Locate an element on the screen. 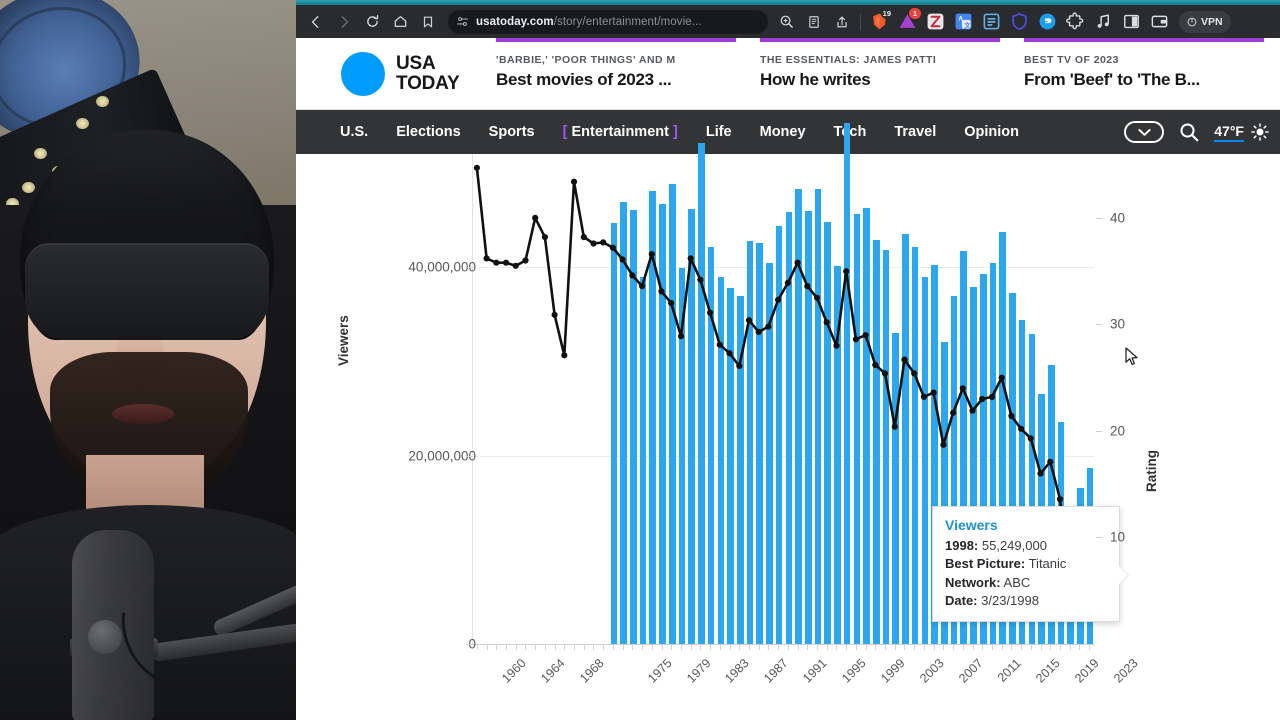  site-settings-icon is located at coordinates (462, 21).